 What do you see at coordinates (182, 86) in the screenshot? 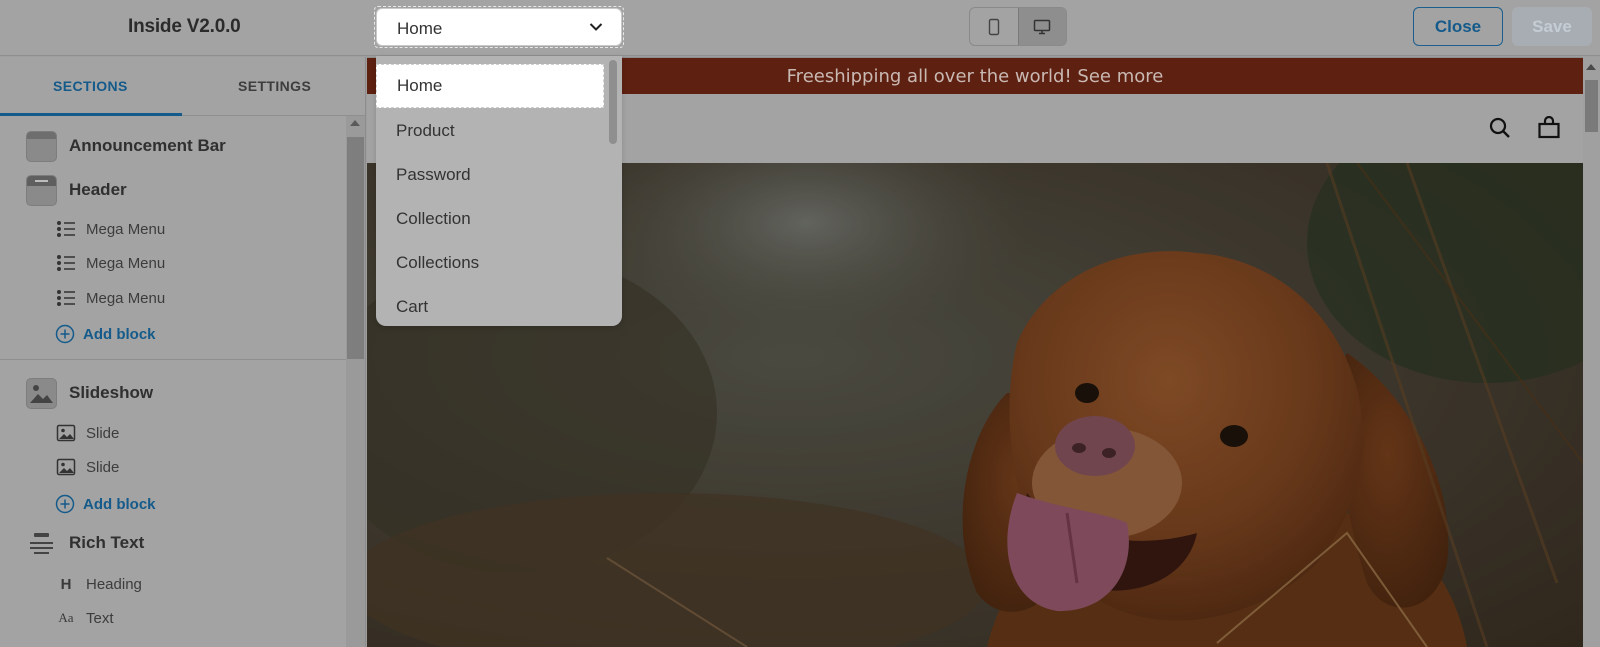
I see `sidebar-tabs: SECTIONS SETTINGS` at bounding box center [182, 86].